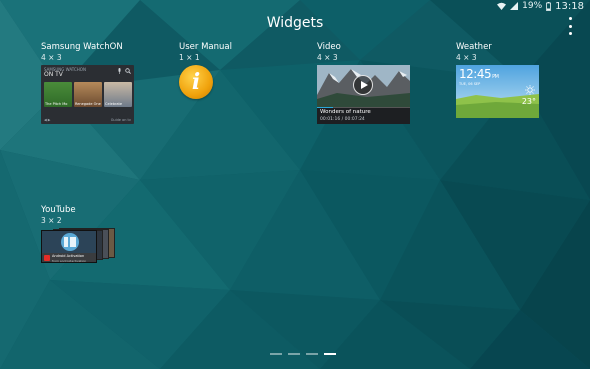  Describe the element at coordinates (342, 119) in the screenshot. I see `video-time: 00:01:16 / 00:07:24` at that location.